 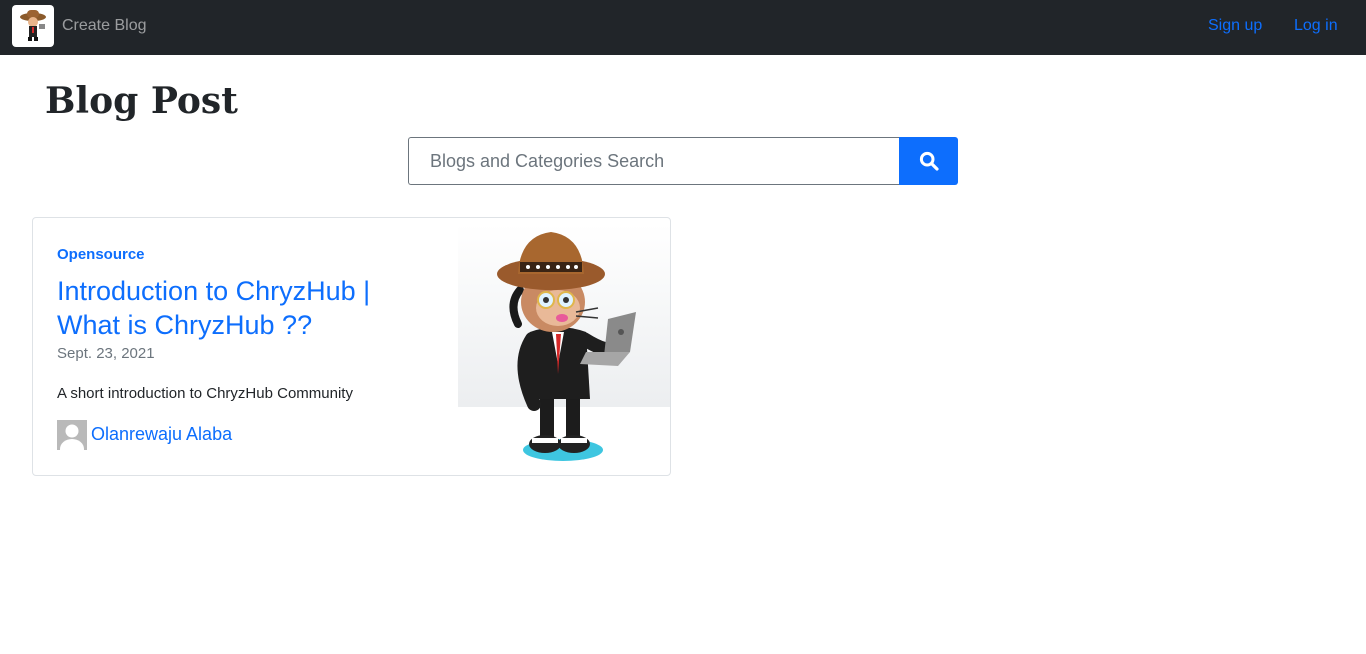 I want to click on octocat-cowboy-illustration-icon, so click(x=564, y=342).